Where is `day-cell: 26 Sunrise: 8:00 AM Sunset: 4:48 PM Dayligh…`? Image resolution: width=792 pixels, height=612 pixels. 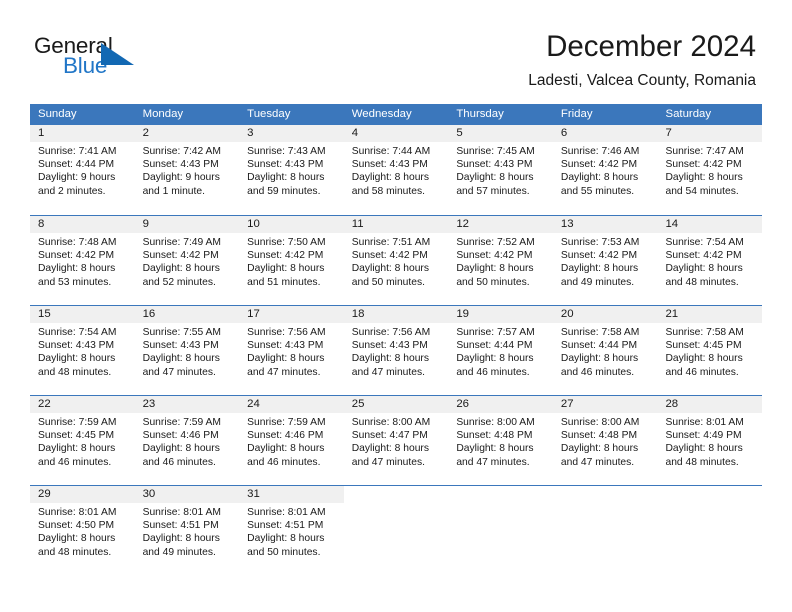
day-cell: 26 Sunrise: 8:00 AM Sunset: 4:48 PM Dayligh… is located at coordinates (500, 440).